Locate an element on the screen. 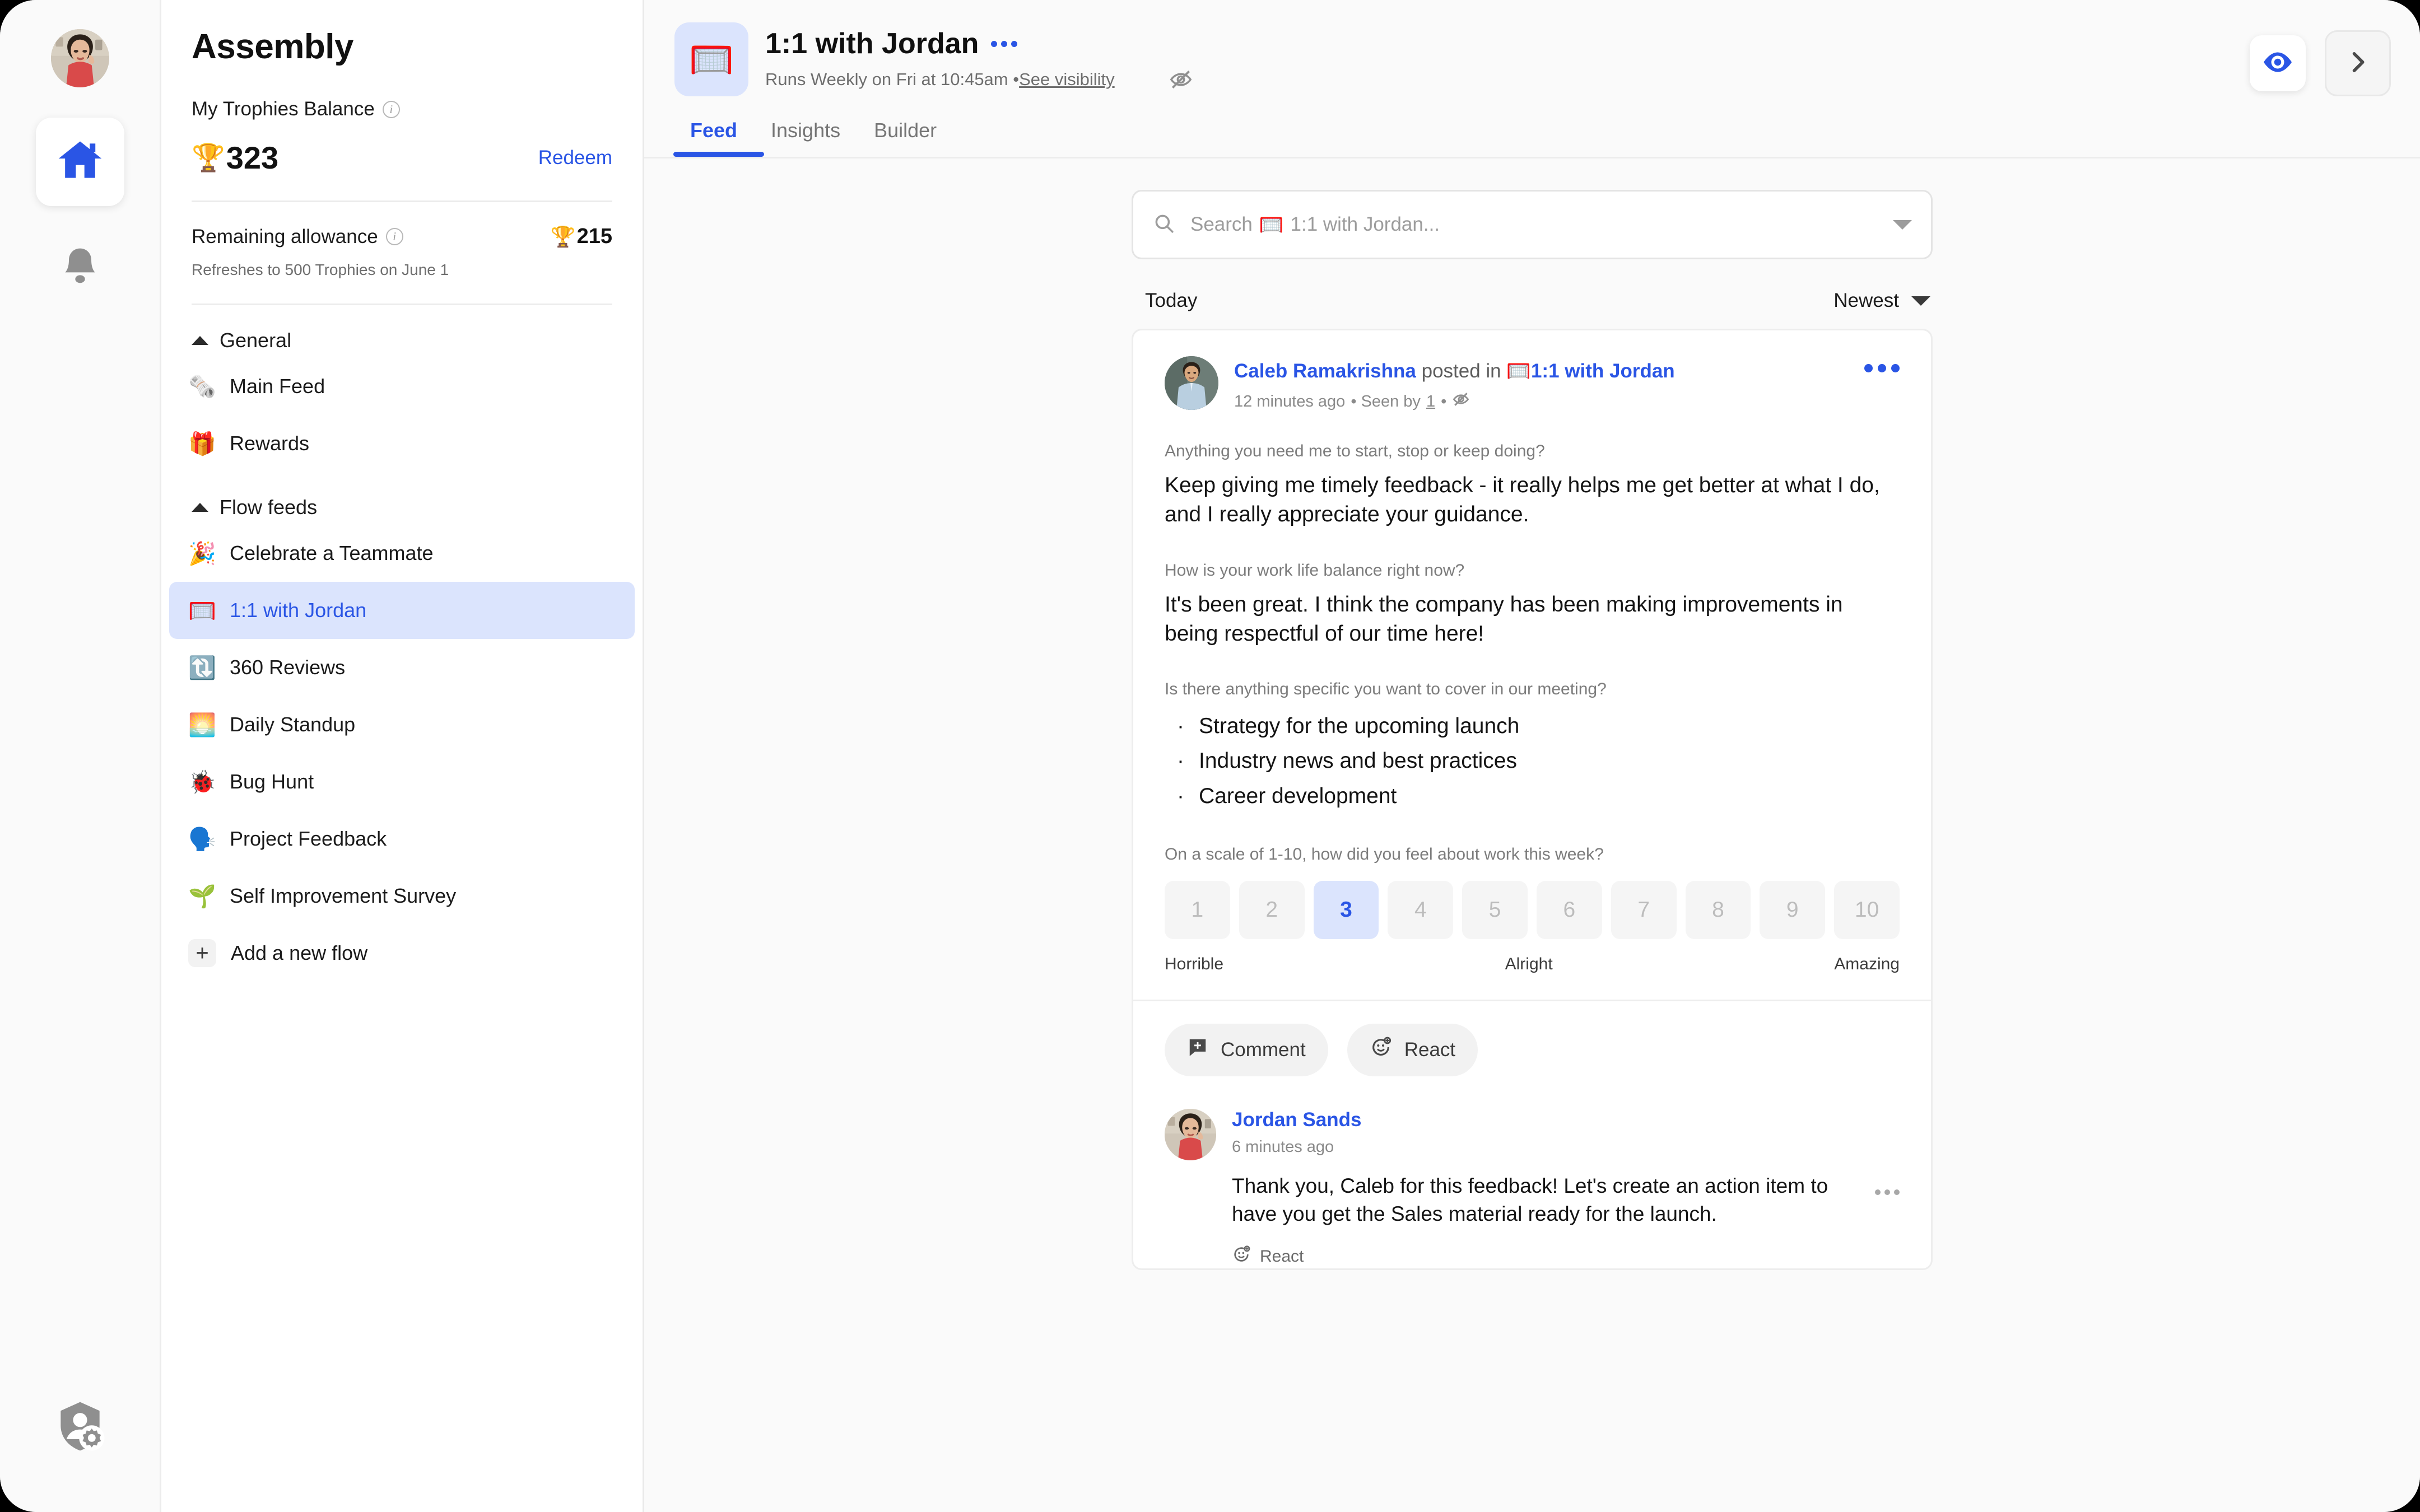 Image resolution: width=2420 pixels, height=1512 pixels. list-item-label: Career development is located at coordinates (1298, 796).